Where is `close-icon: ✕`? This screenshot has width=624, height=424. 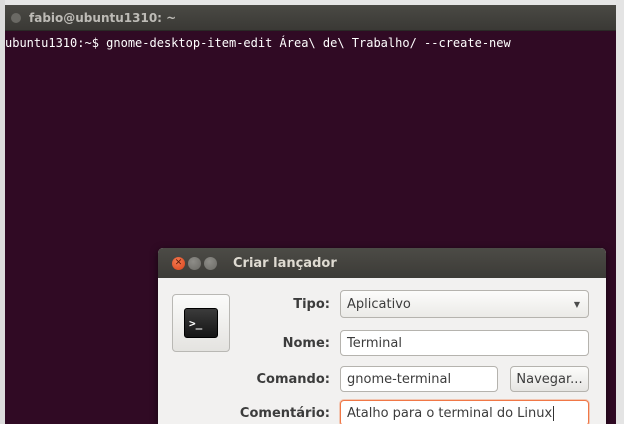
close-icon: ✕ is located at coordinates (178, 263).